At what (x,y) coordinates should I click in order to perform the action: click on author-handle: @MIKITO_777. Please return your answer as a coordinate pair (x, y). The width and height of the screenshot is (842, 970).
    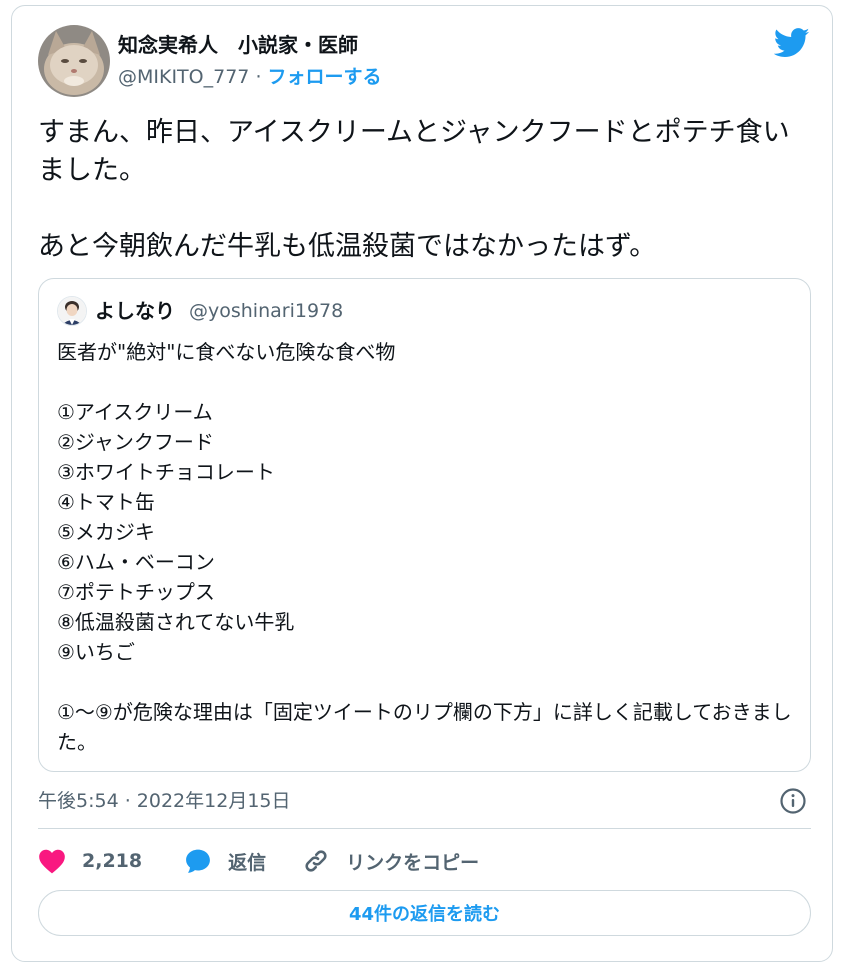
    Looking at the image, I should click on (183, 77).